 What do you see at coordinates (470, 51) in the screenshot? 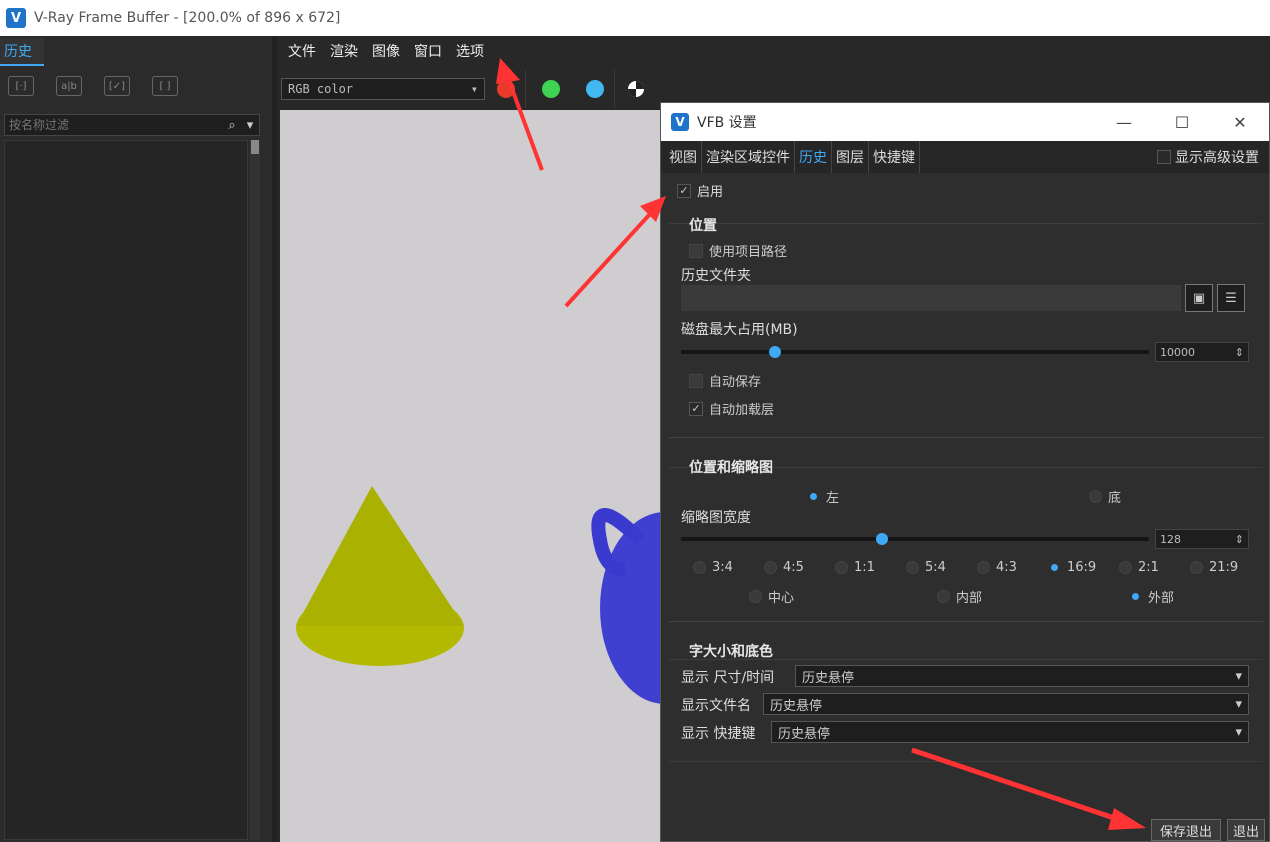
I see `menu-options: 选项` at bounding box center [470, 51].